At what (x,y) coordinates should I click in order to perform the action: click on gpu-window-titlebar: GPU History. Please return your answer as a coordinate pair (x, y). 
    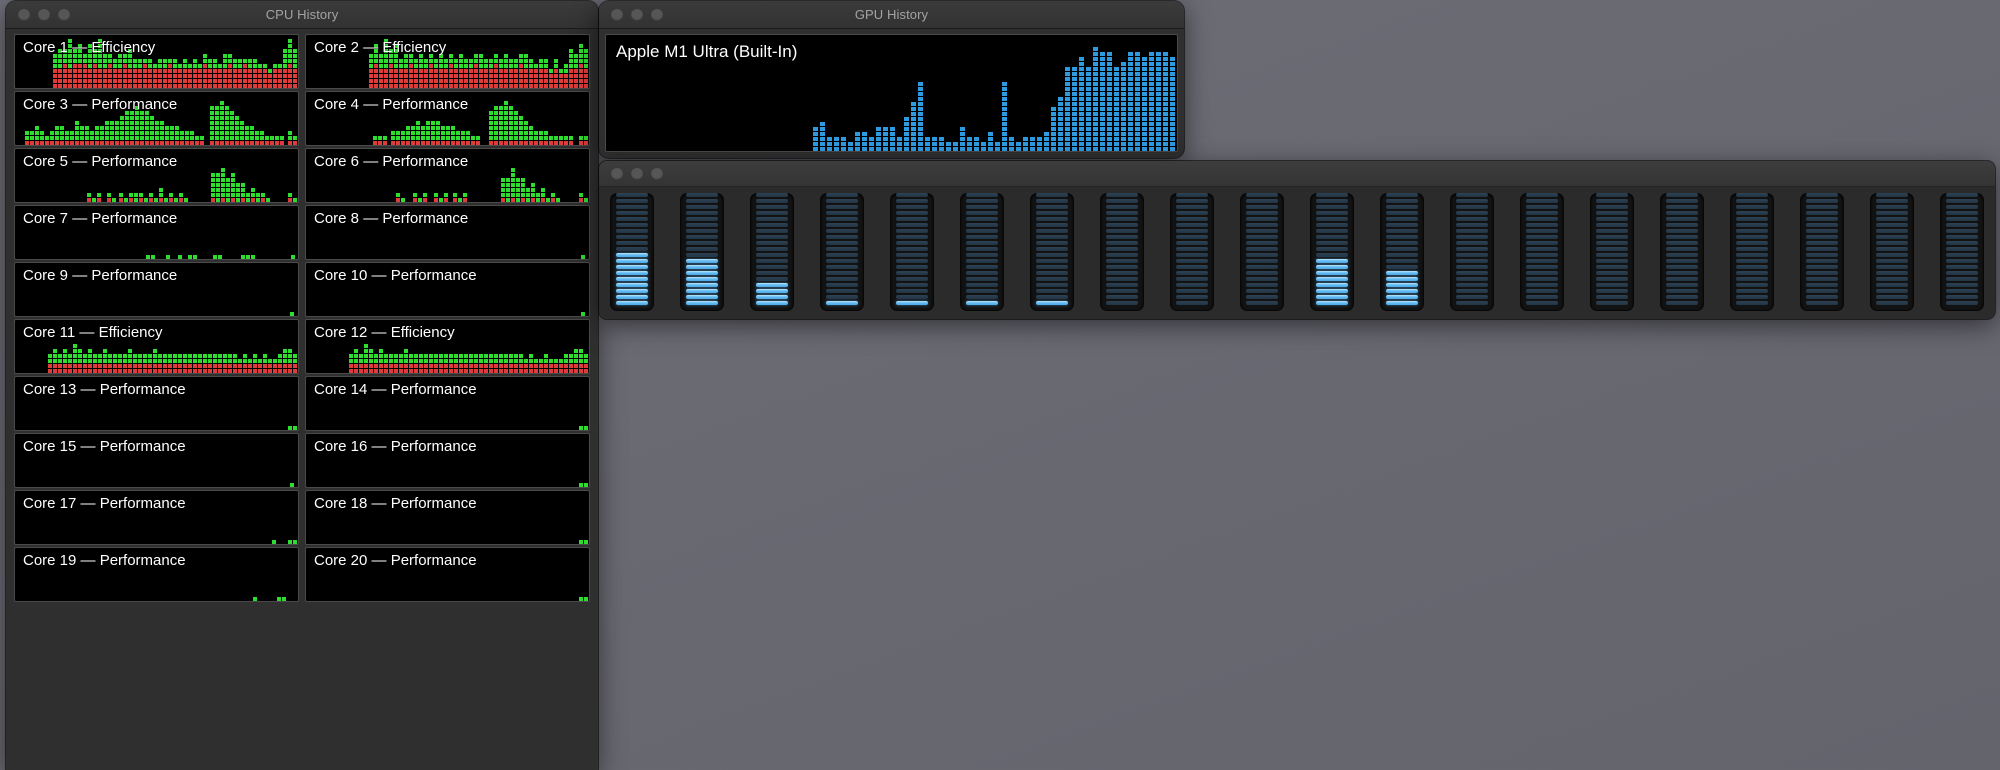
    Looking at the image, I should click on (891, 15).